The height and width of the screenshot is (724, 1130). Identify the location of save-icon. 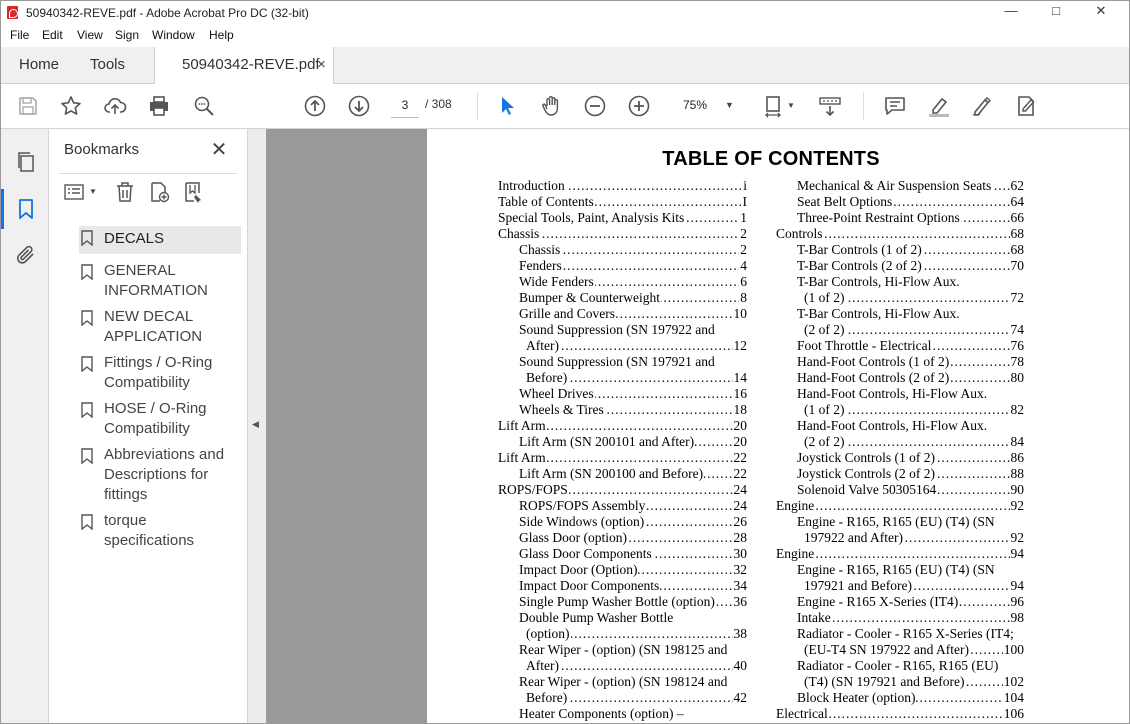
(28, 106).